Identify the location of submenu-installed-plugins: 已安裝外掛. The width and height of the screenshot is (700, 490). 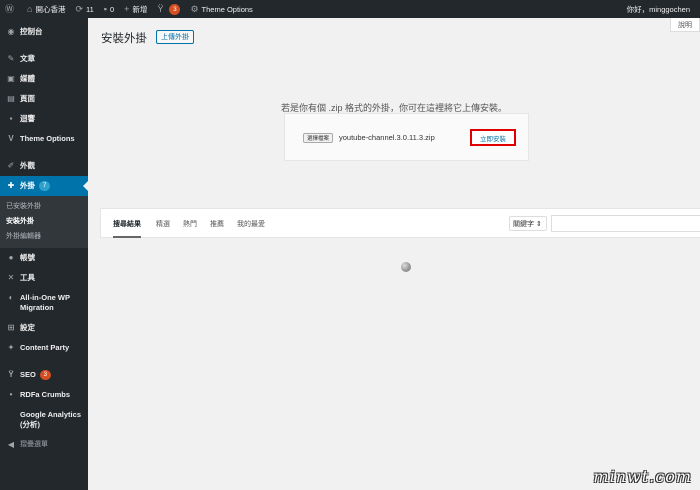
(44, 206).